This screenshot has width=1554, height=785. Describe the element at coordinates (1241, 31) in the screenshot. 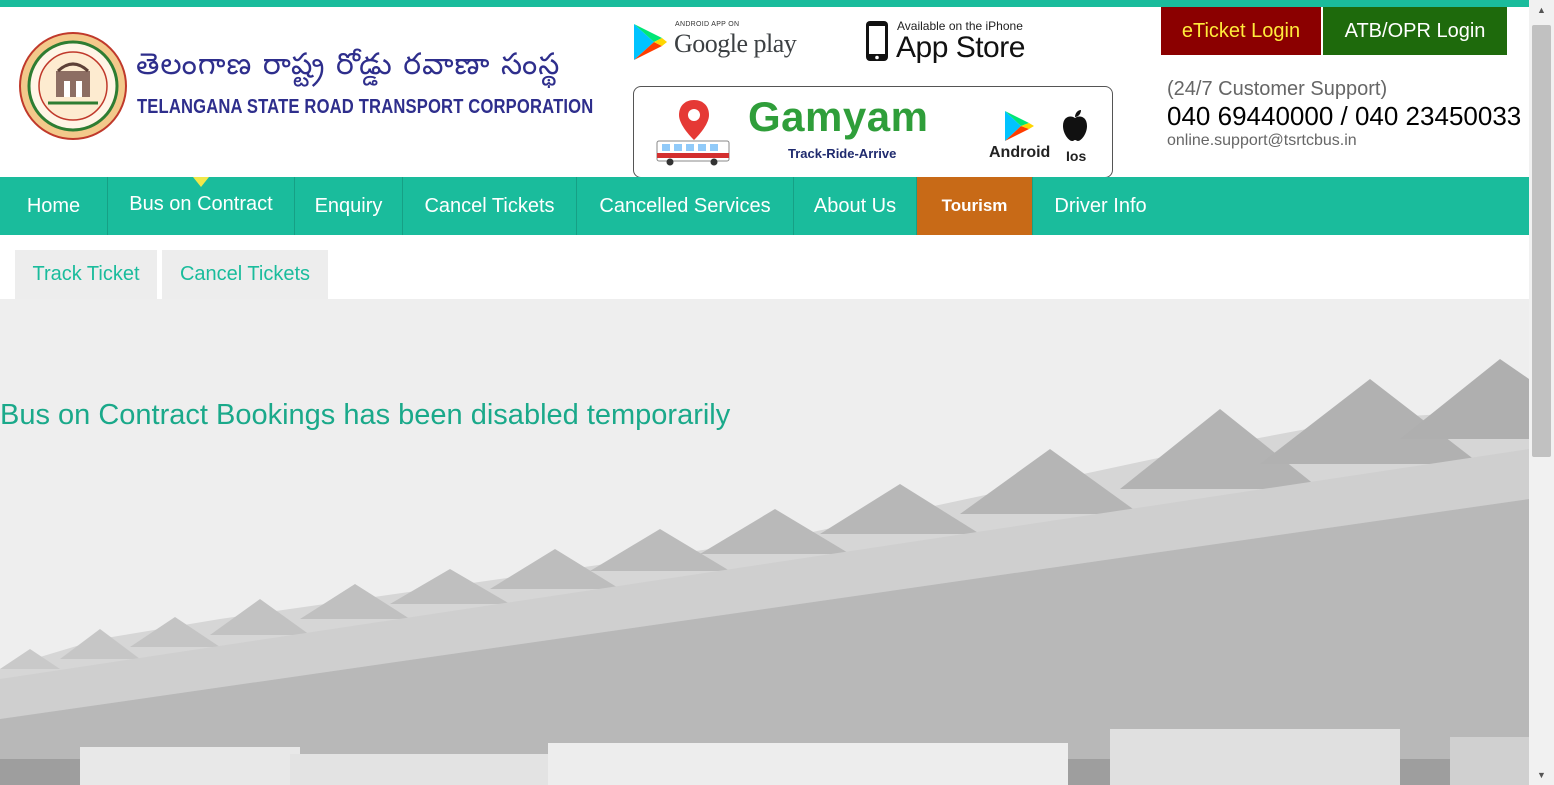

I see `eticket-login-button: eTicket Login` at that location.